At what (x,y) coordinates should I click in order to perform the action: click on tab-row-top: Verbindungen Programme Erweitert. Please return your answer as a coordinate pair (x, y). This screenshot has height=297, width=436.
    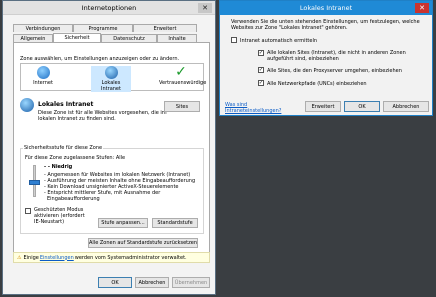
    Looking at the image, I should click on (105, 28).